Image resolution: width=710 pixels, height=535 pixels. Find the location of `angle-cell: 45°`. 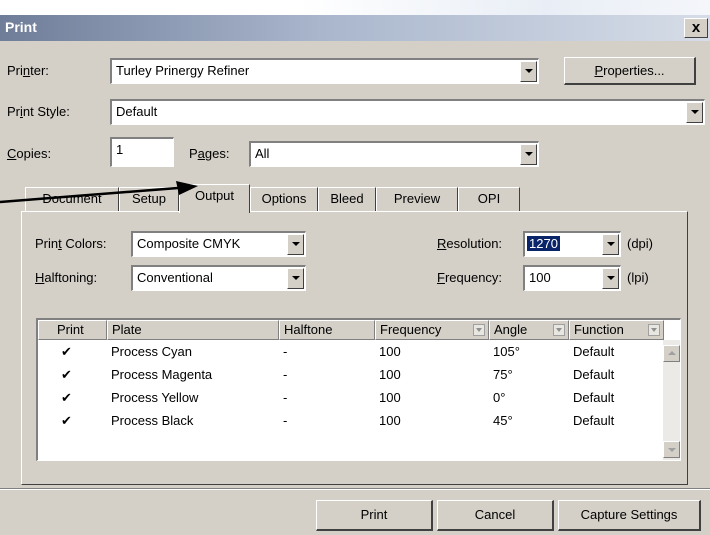

angle-cell: 45° is located at coordinates (503, 420).